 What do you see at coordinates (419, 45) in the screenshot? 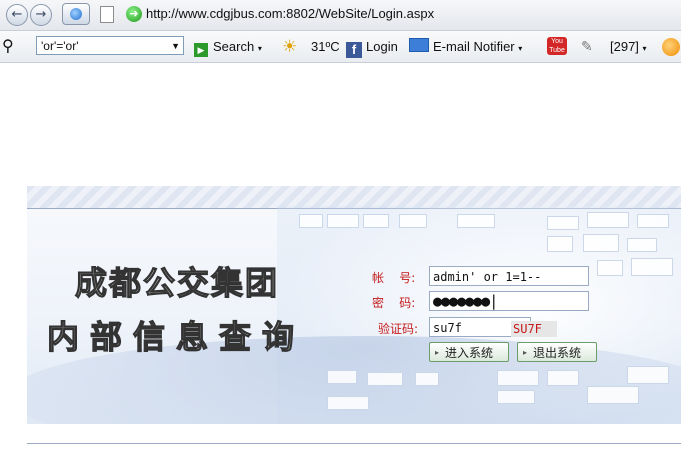
I see `email-icon` at bounding box center [419, 45].